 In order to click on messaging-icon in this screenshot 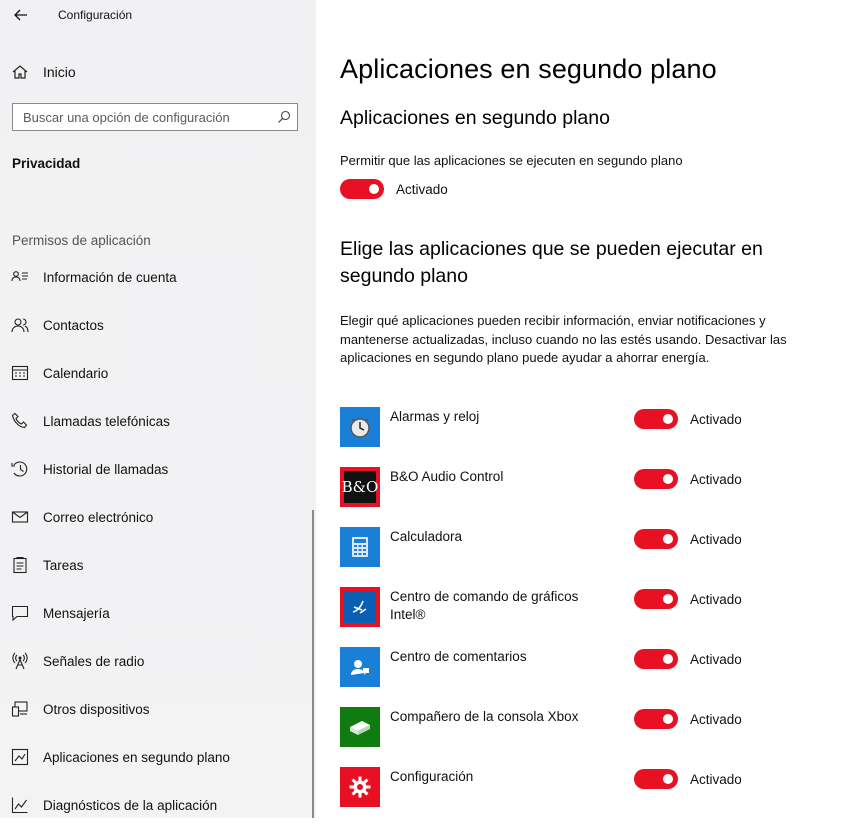, I will do `click(20, 613)`.